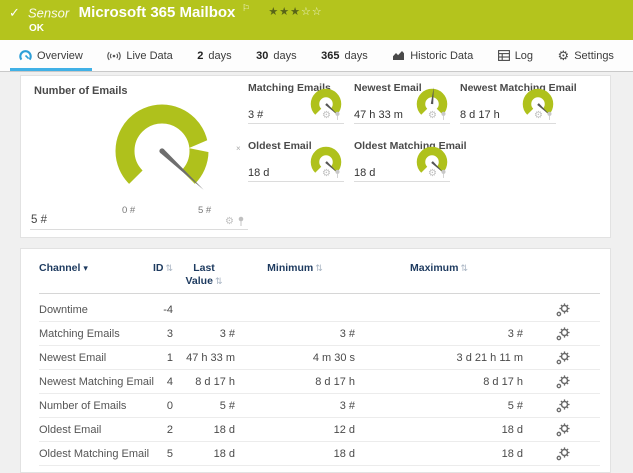  I want to click on gear-icon: ⚙, so click(563, 55).